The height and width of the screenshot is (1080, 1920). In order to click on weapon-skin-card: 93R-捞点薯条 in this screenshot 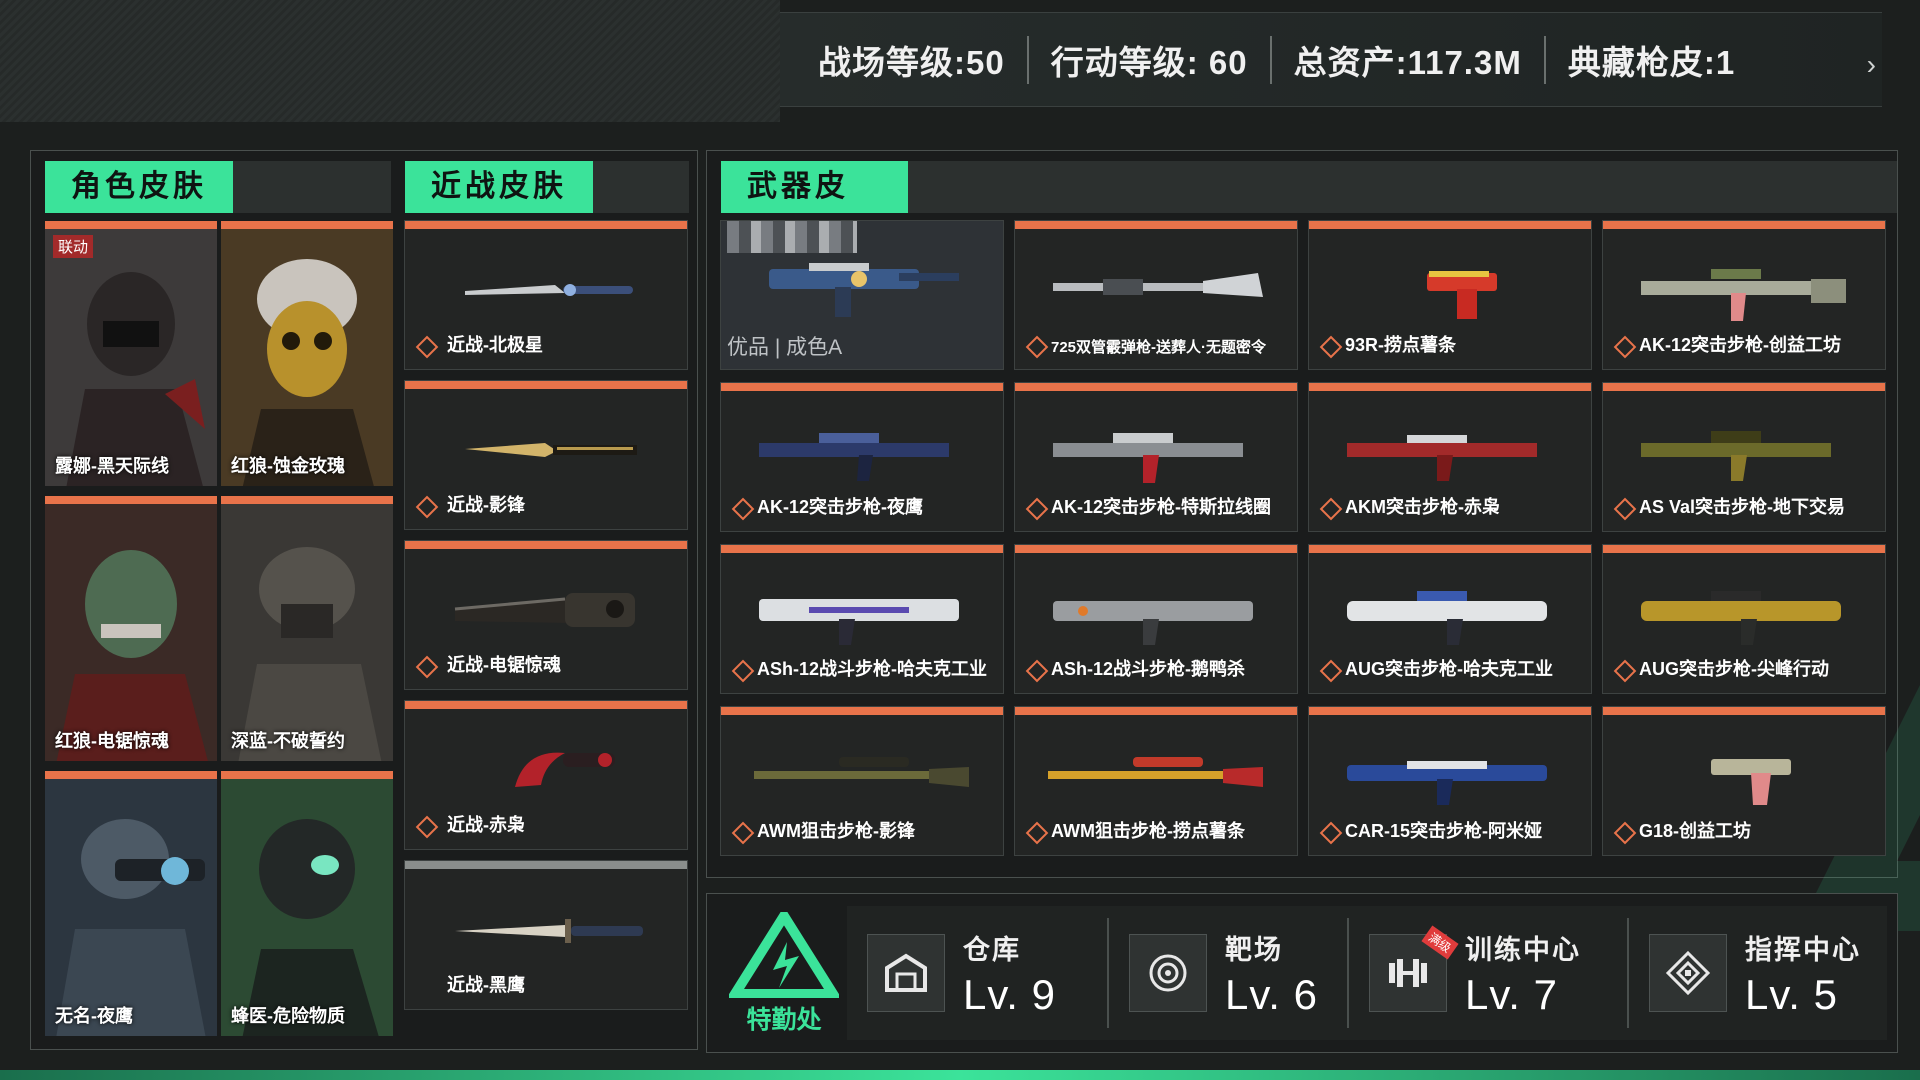, I will do `click(1450, 295)`.